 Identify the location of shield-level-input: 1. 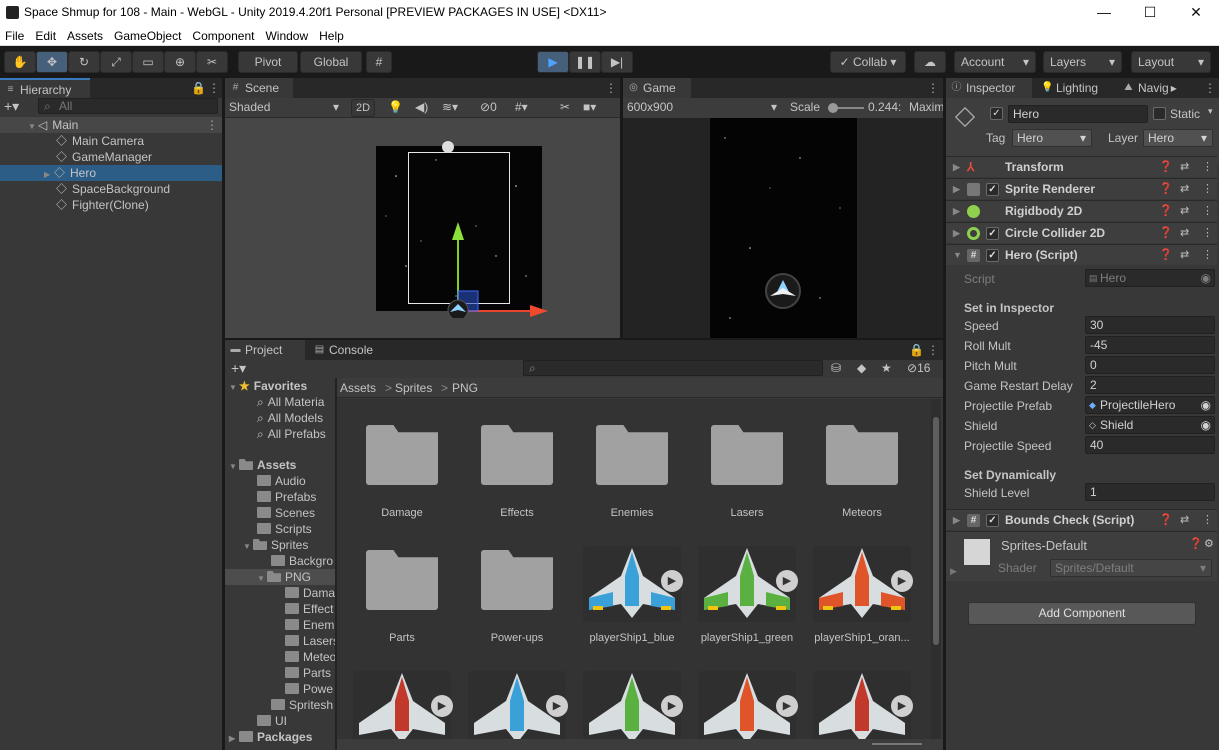
(1150, 492).